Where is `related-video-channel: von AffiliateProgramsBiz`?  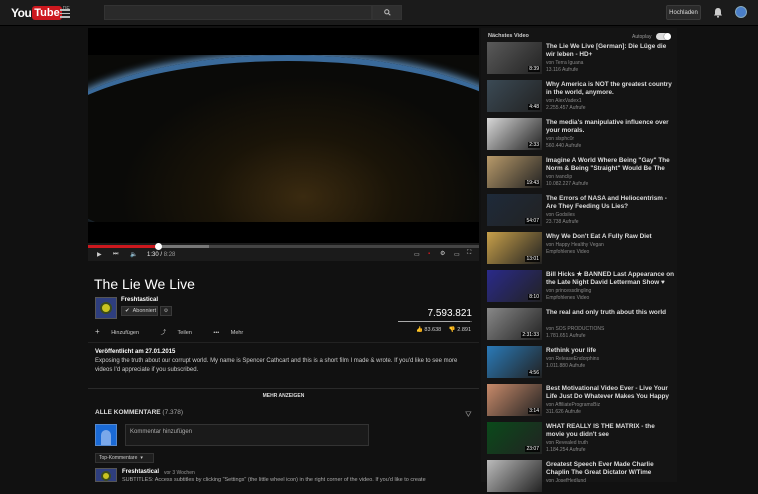 related-video-channel: von AffiliateProgramsBiz is located at coordinates (573, 405).